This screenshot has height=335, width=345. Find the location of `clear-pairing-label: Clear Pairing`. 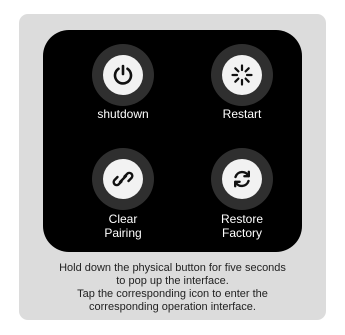

clear-pairing-label: Clear Pairing is located at coordinates (123, 226).